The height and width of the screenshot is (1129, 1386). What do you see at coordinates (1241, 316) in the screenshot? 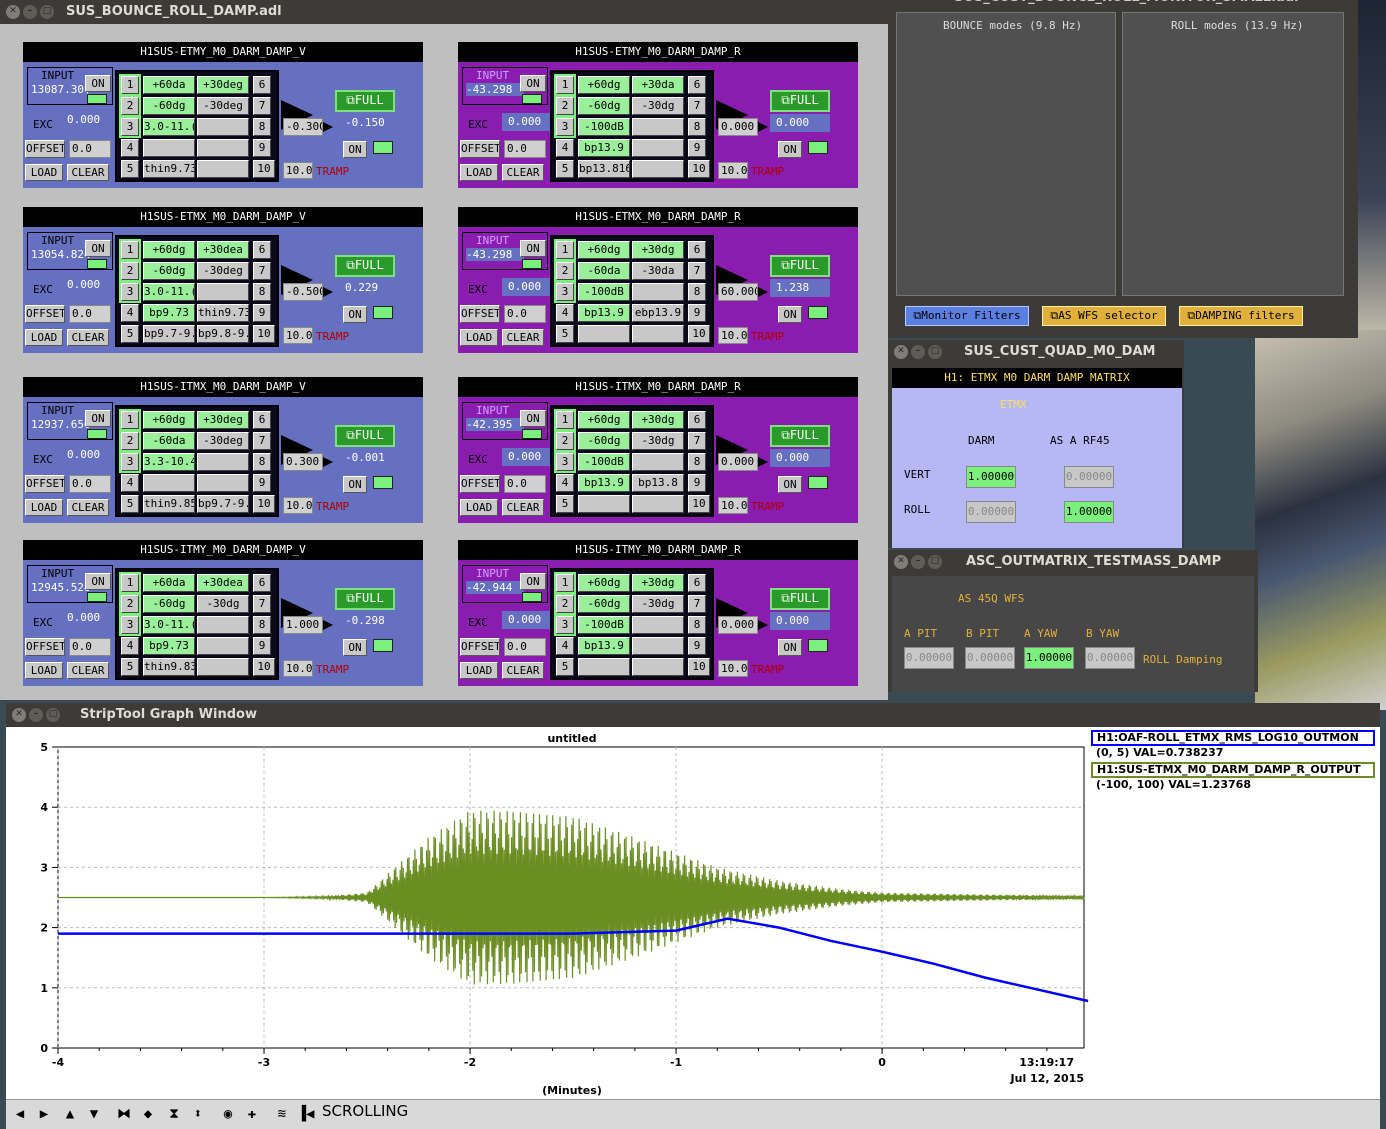
I see `damping-filters-button: ⧉DAMPING filters` at bounding box center [1241, 316].